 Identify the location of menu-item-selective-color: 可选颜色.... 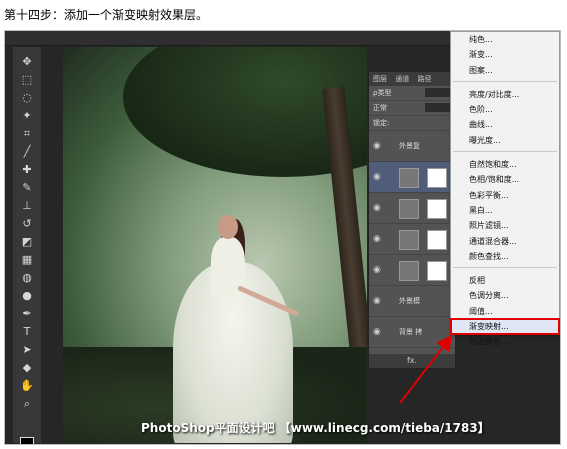
(505, 341).